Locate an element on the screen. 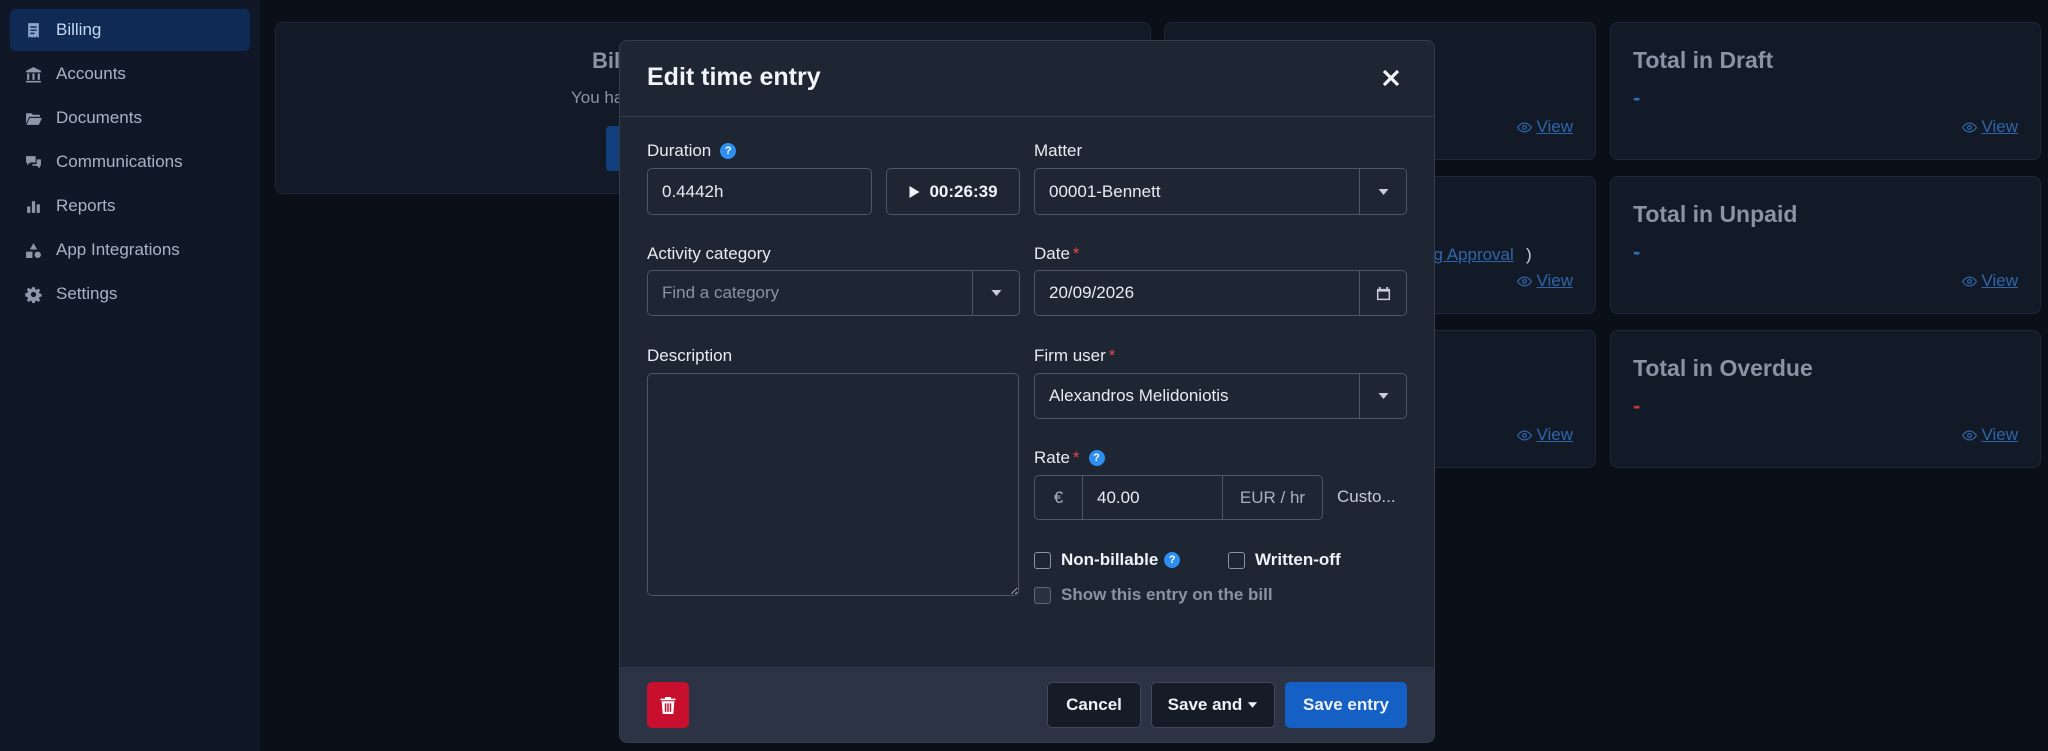  date-input: 20/09/2026 is located at coordinates (1220, 293).